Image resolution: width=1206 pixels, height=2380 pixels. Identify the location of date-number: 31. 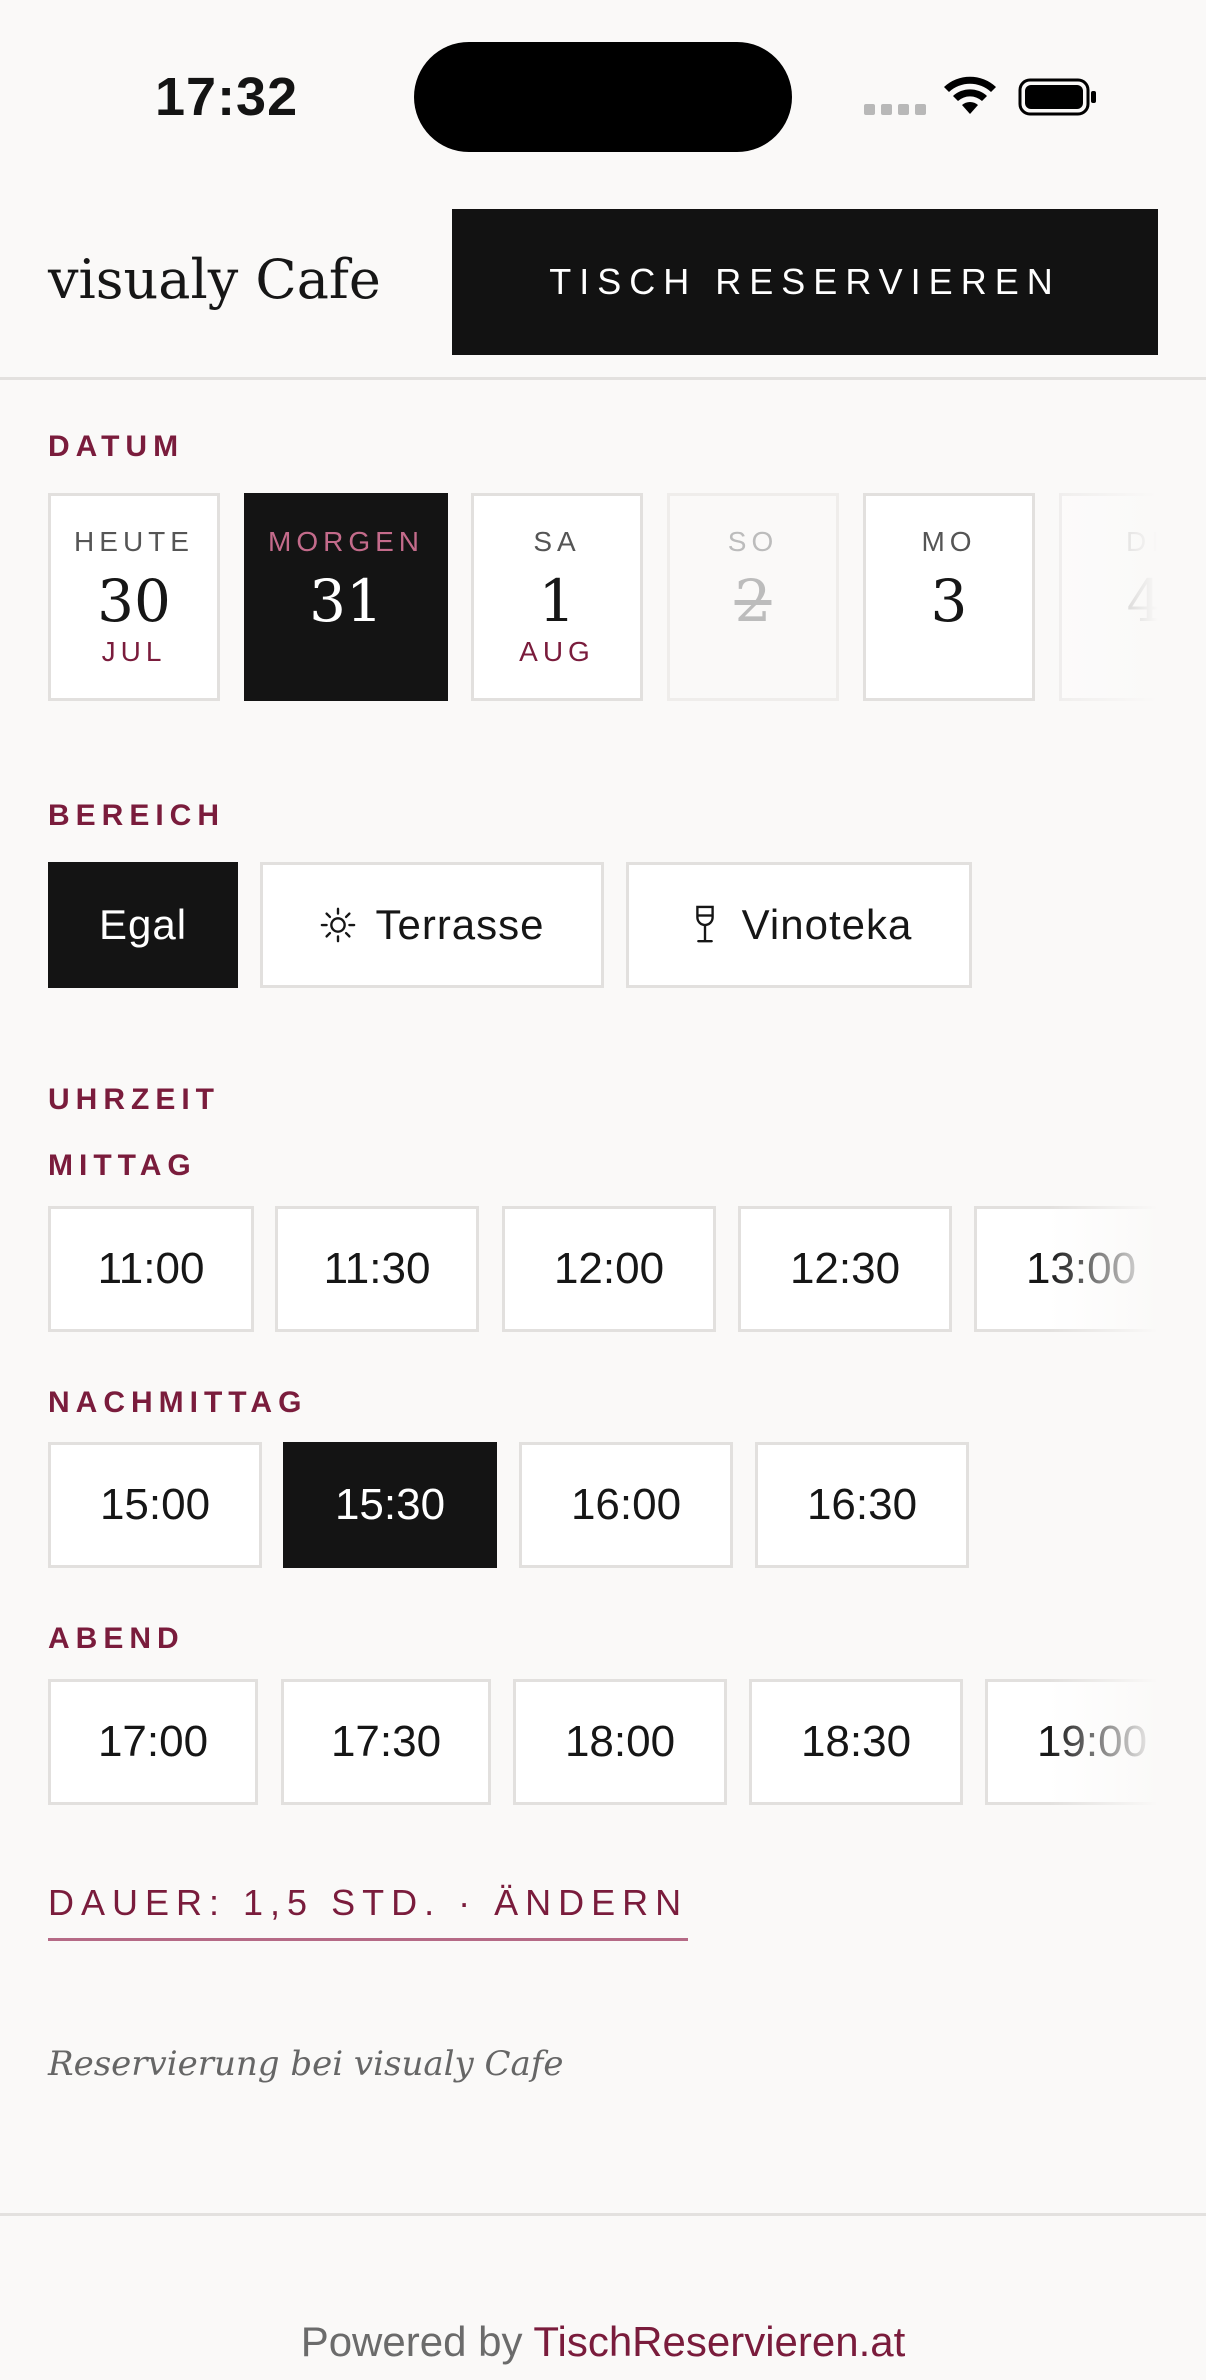
(346, 601).